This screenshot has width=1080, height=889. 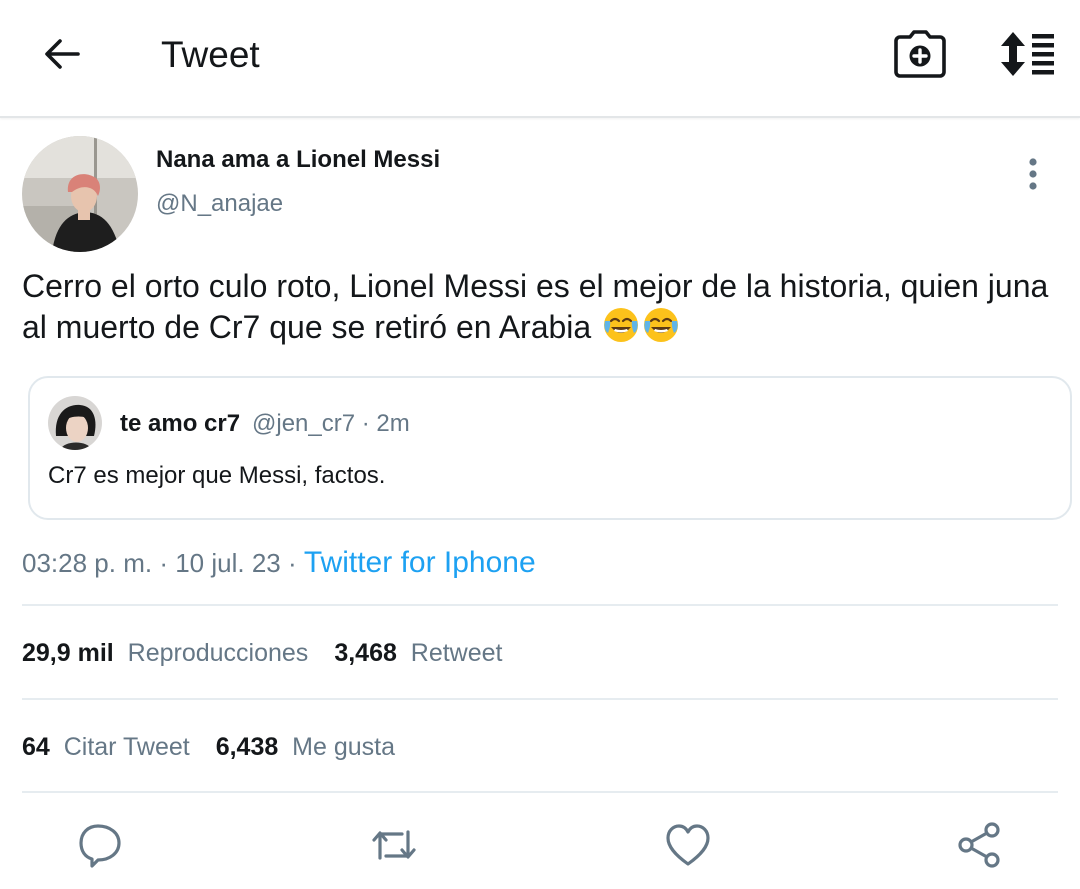 I want to click on share-icon, so click(x=980, y=845).